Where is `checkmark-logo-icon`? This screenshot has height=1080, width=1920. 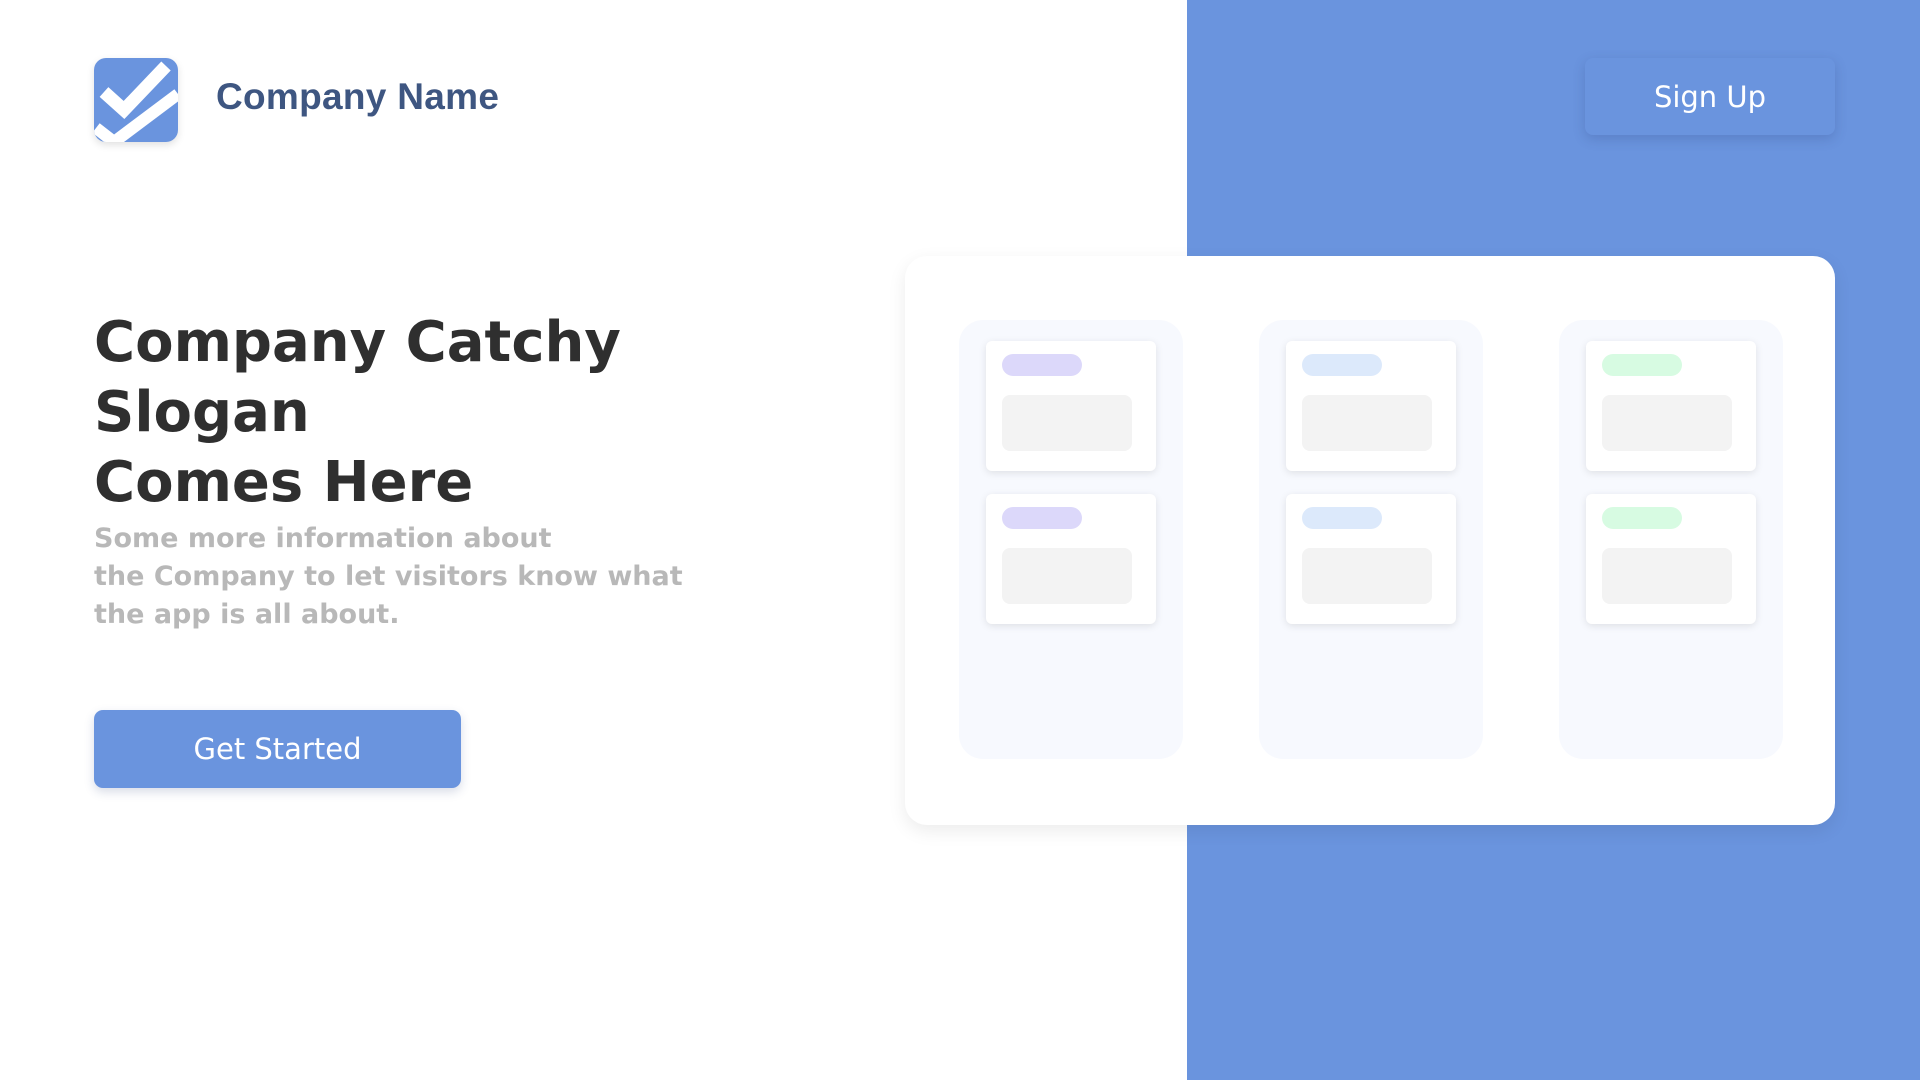 checkmark-logo-icon is located at coordinates (136, 100).